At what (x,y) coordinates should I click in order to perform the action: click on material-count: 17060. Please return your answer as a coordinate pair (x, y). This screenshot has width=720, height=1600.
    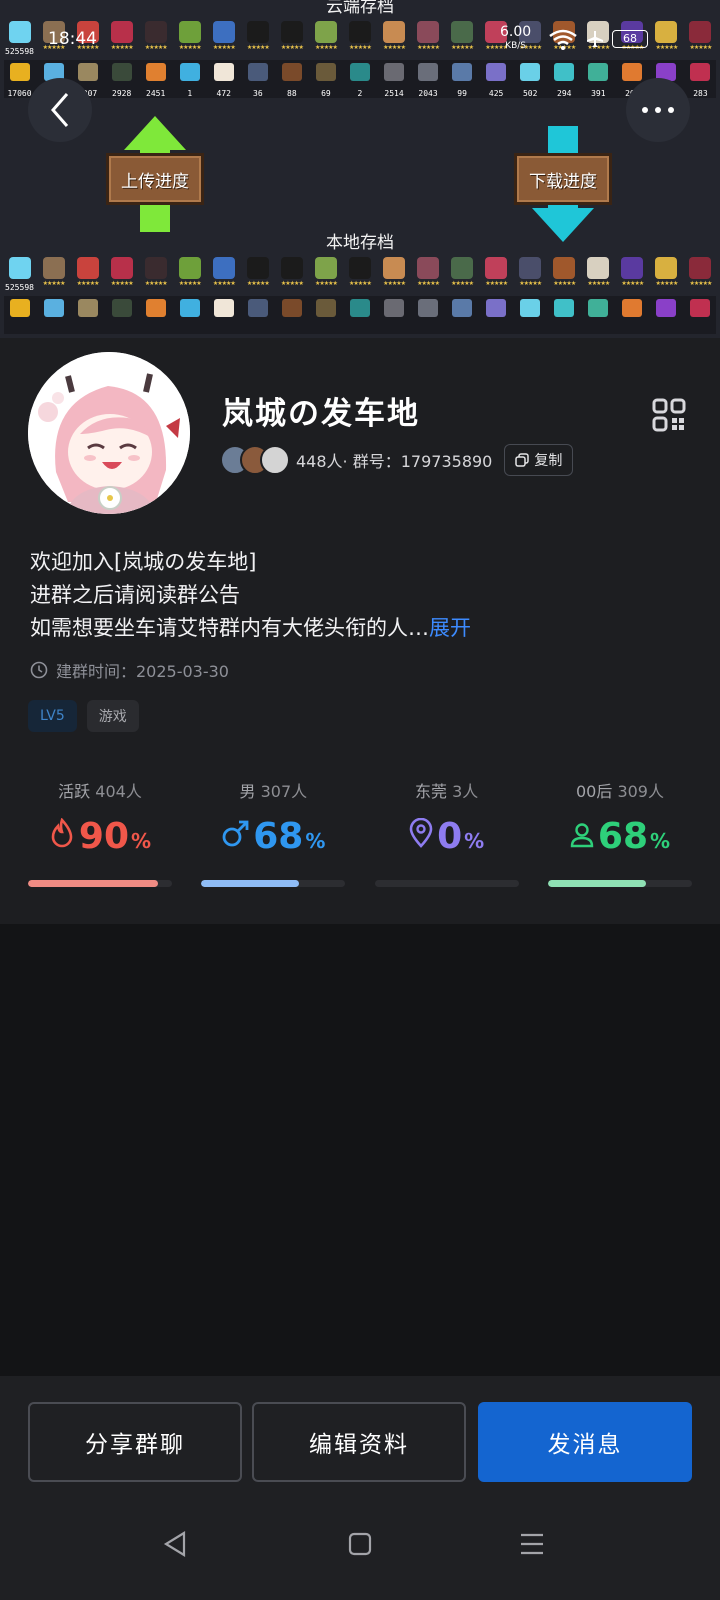
    Looking at the image, I should click on (19, 93).